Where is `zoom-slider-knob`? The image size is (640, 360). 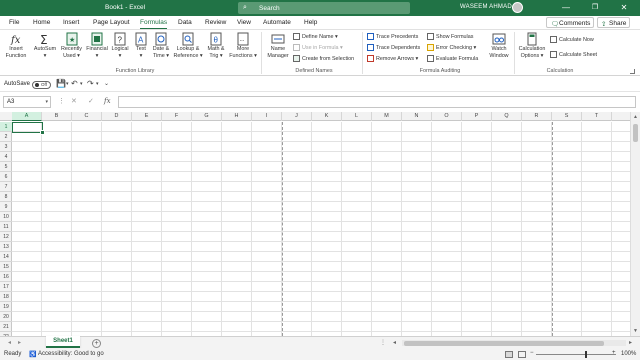 zoom-slider-knob is located at coordinates (586, 354).